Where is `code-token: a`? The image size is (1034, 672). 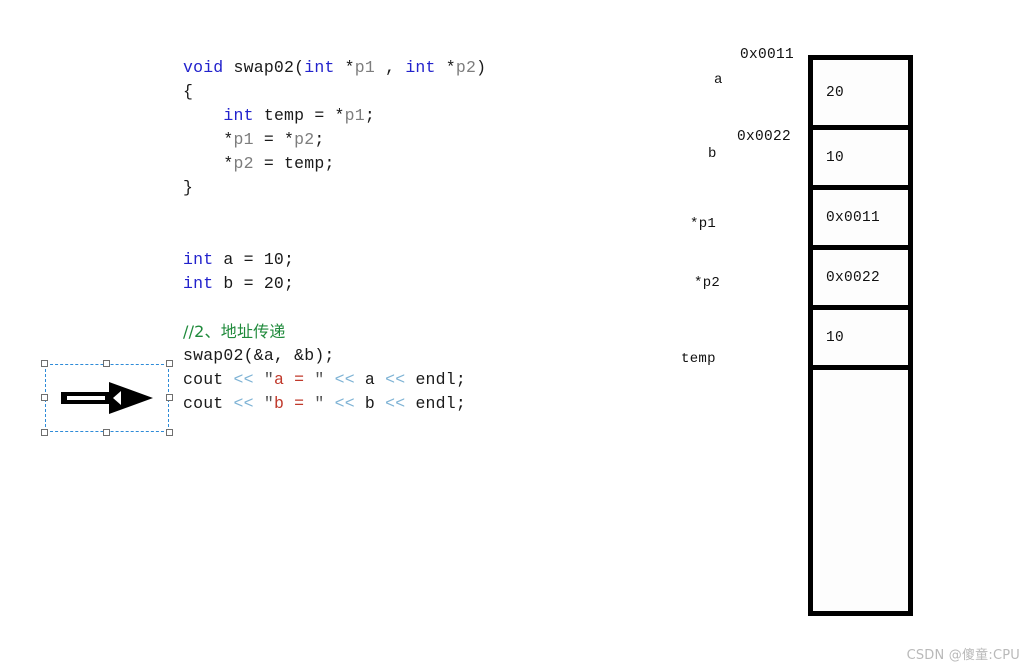
code-token: a is located at coordinates (370, 379).